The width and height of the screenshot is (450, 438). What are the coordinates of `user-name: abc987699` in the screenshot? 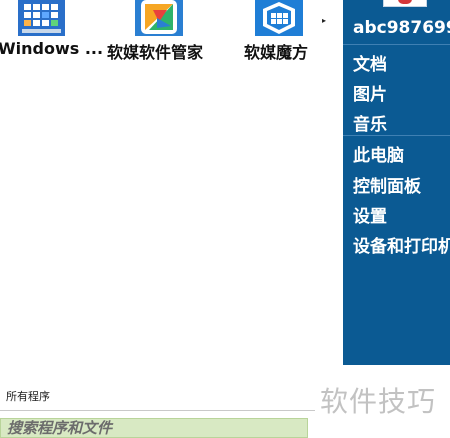 It's located at (401, 28).